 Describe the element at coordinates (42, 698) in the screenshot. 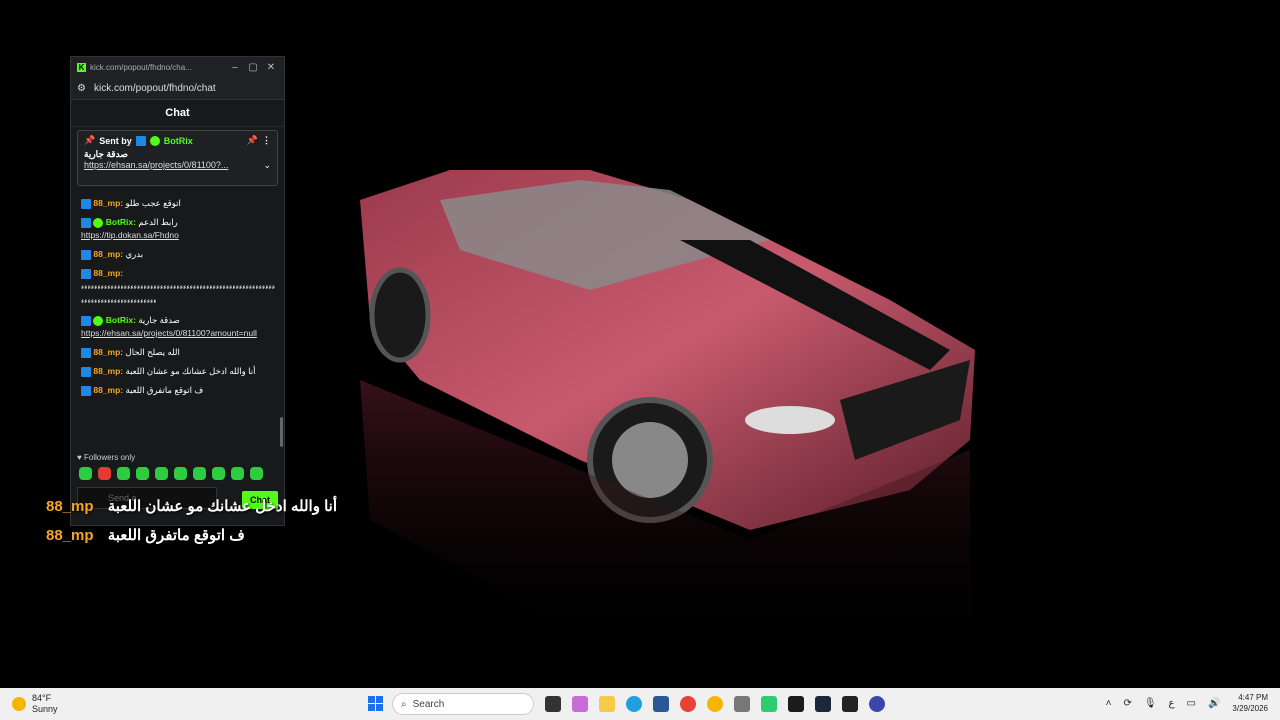

I see `weather-temp: 84°F` at that location.